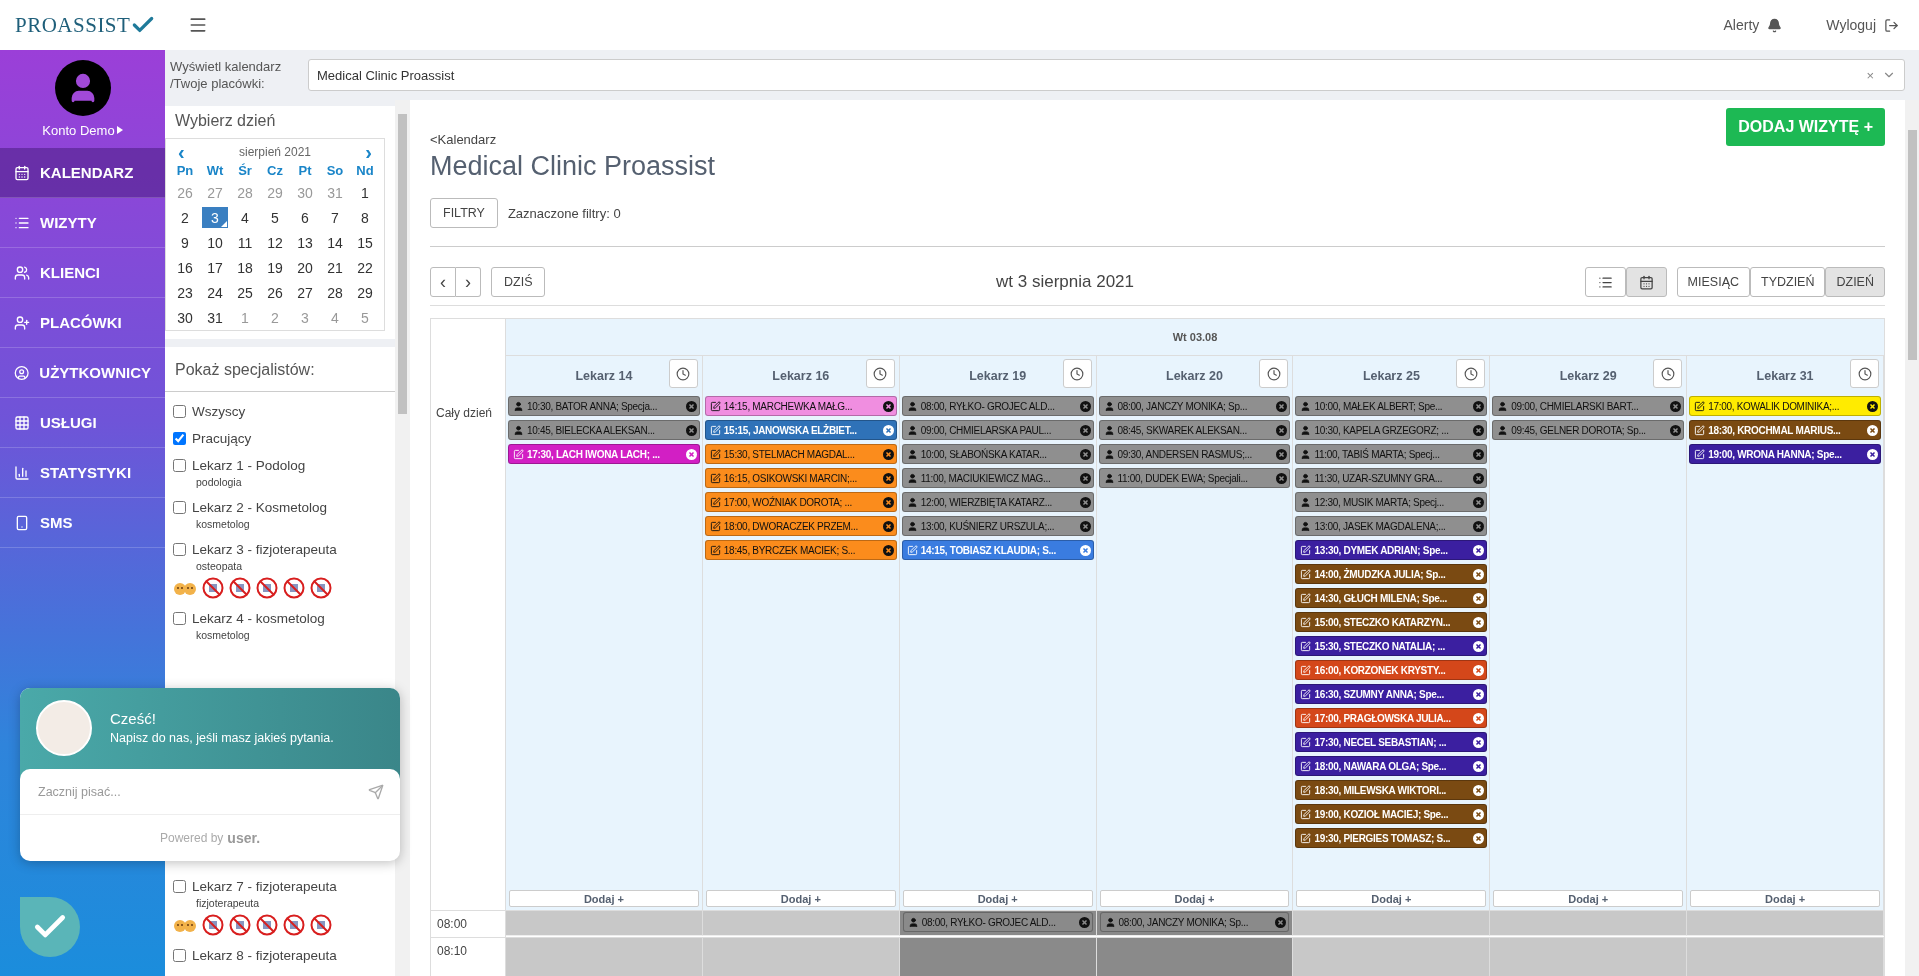 The width and height of the screenshot is (1919, 976). Describe the element at coordinates (185, 317) in the screenshot. I see `calendar-day: 30` at that location.